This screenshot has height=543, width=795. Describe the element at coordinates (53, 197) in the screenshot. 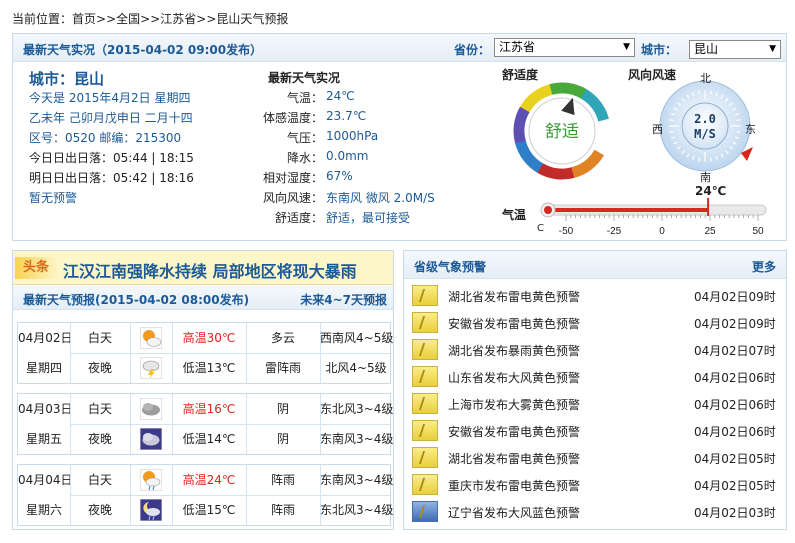

I see `no-warning-link: 暂无预警` at that location.